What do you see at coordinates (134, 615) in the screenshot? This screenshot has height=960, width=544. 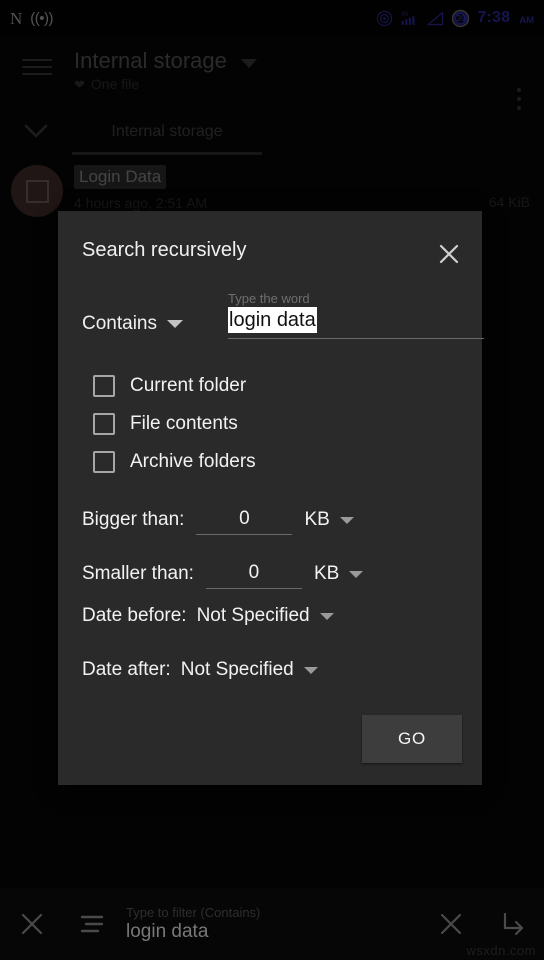 I see `date-before-label: Date before:` at bounding box center [134, 615].